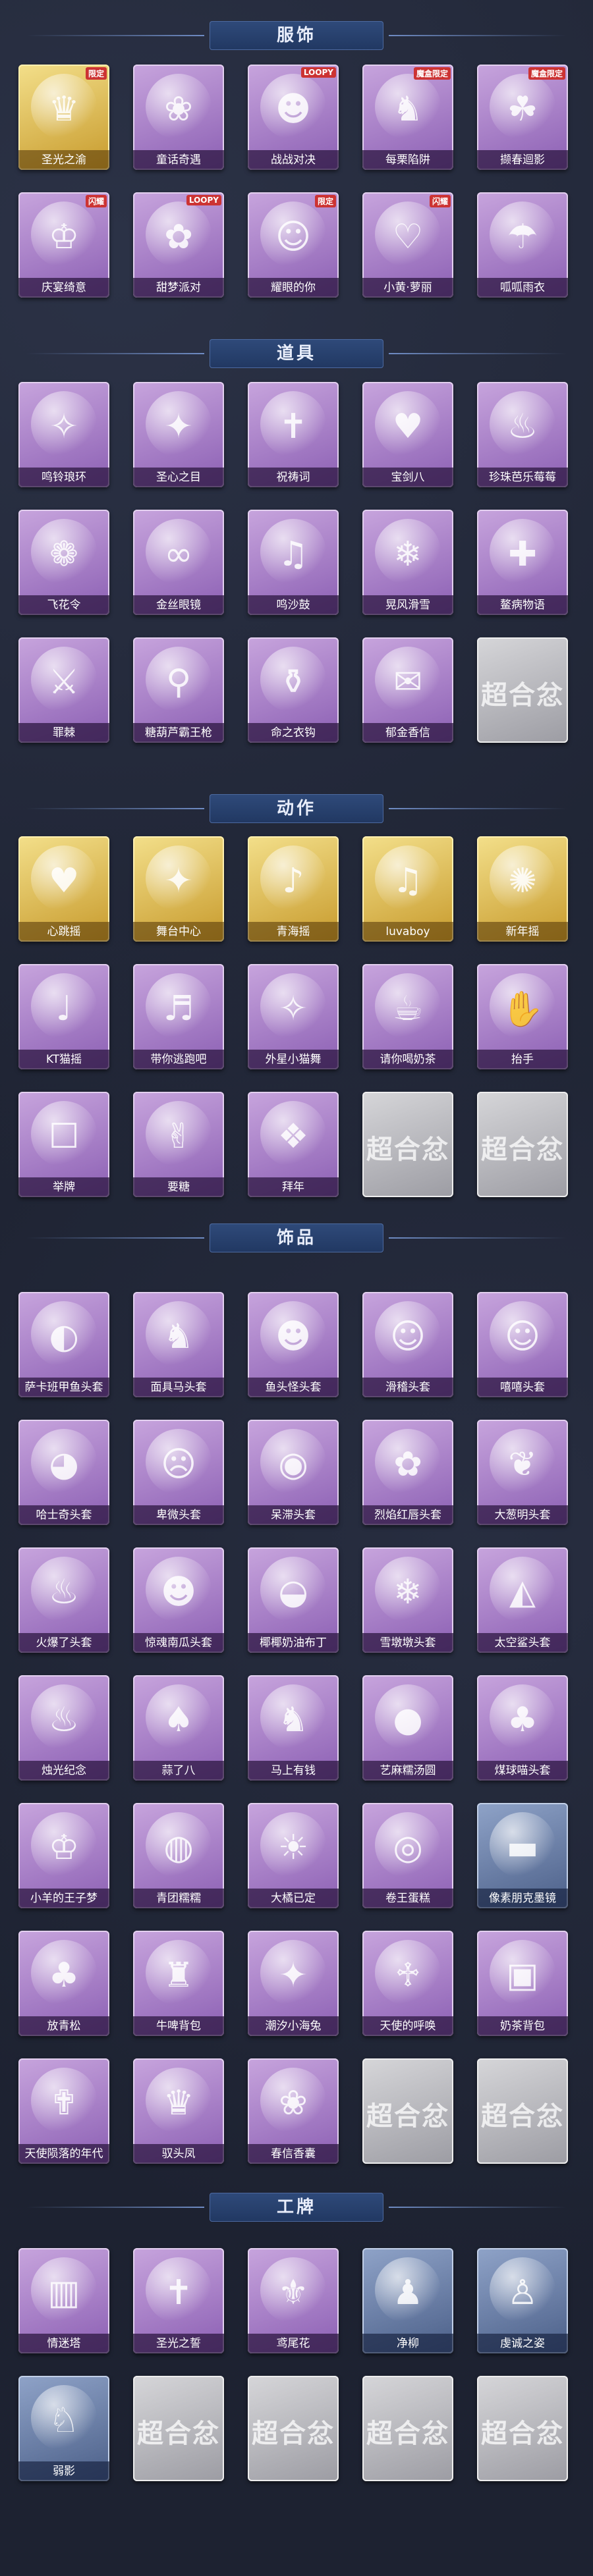 The height and width of the screenshot is (2576, 593). I want to click on item-card: ● 艺麻糯汤圆, so click(407, 1728).